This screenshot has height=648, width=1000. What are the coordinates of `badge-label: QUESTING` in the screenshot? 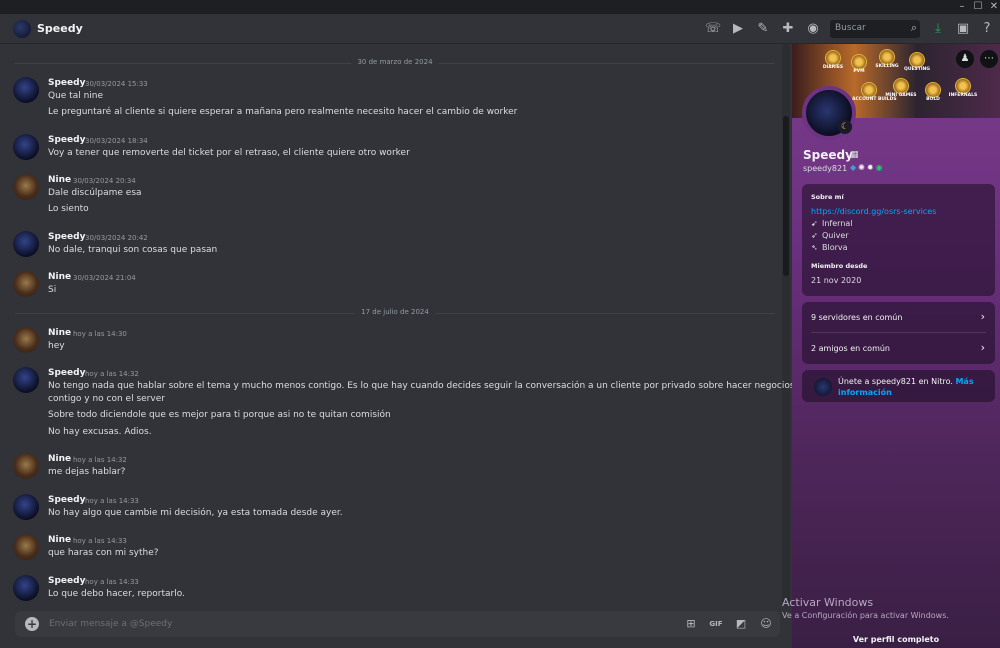 It's located at (917, 69).